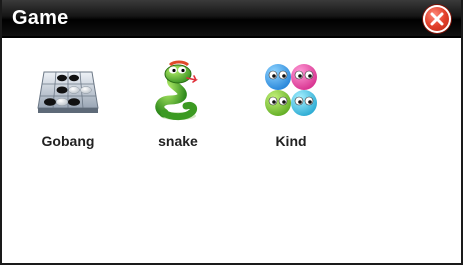  I want to click on app-label: Gobang, so click(68, 141).